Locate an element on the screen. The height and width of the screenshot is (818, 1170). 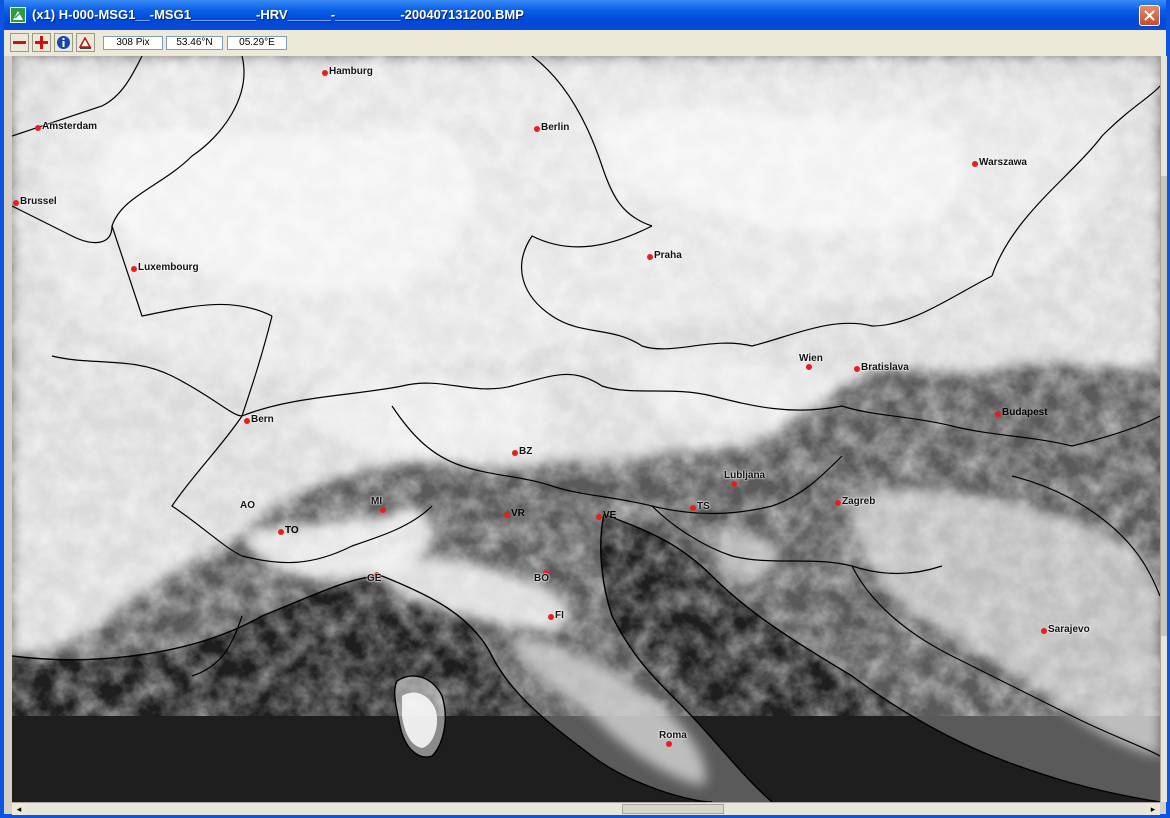
city-label: Berlin is located at coordinates (555, 127).